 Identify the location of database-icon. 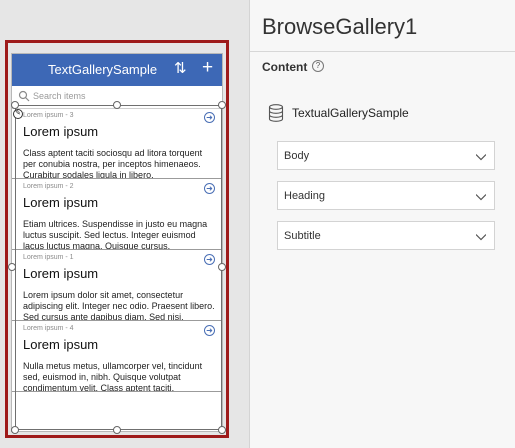
(276, 113).